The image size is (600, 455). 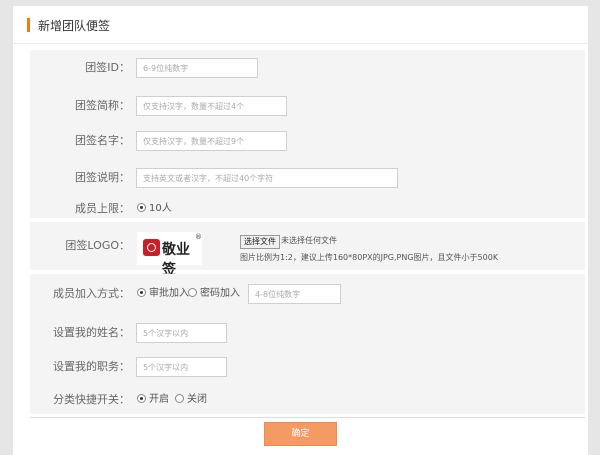 I want to click on title-accent-bar, so click(x=28, y=25).